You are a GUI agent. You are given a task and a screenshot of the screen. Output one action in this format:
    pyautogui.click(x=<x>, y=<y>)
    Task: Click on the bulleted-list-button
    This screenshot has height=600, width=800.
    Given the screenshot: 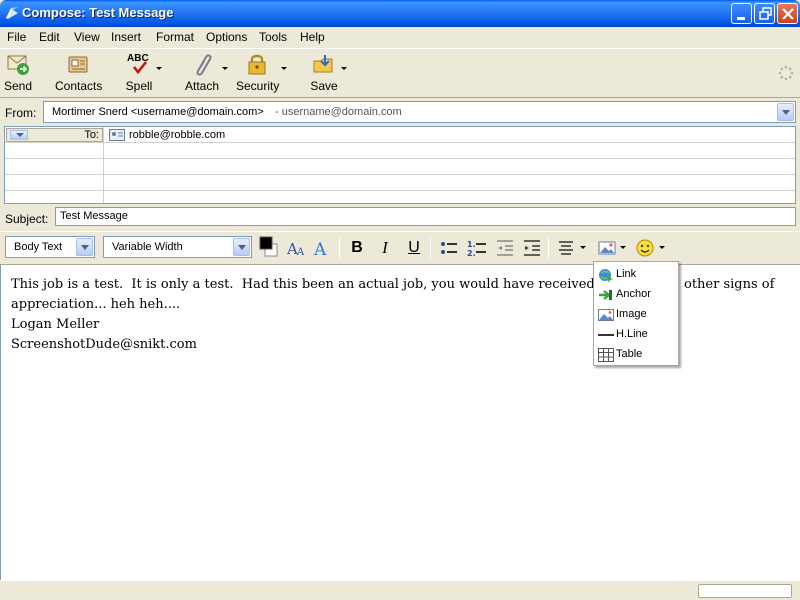 What is the action you would take?
    pyautogui.click(x=449, y=248)
    